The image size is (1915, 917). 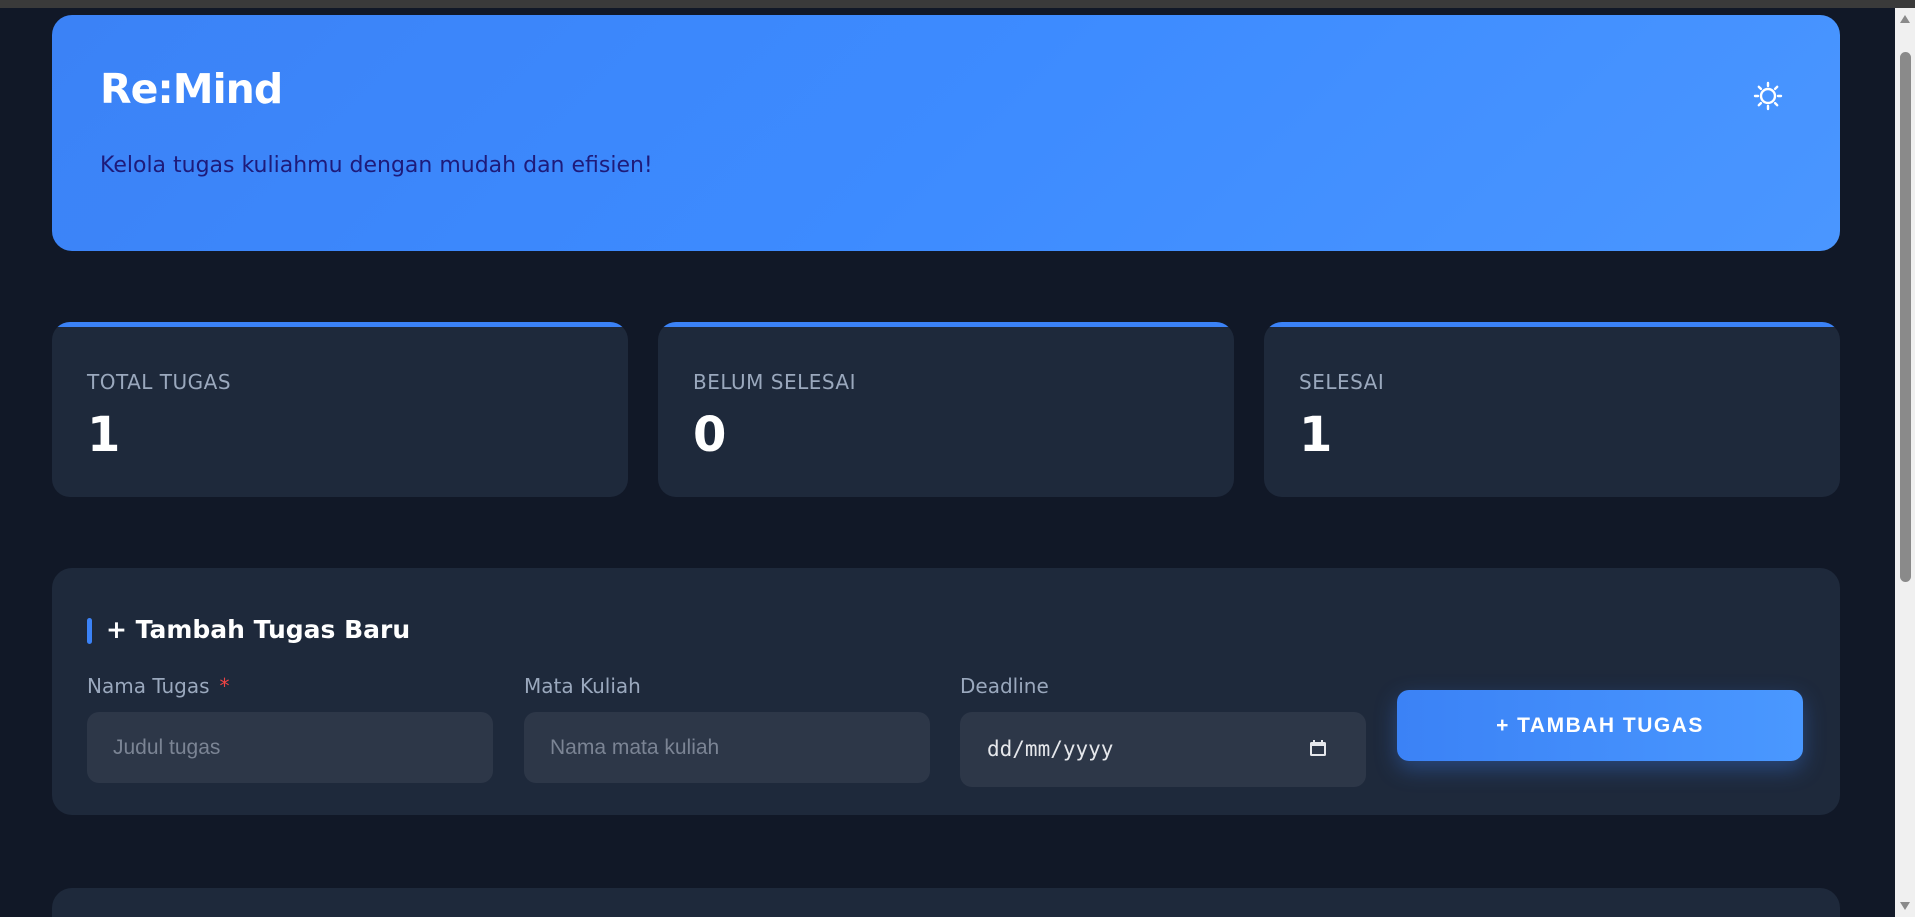 I want to click on add-task-button: + TAMBAH TUGAS, so click(x=1600, y=725).